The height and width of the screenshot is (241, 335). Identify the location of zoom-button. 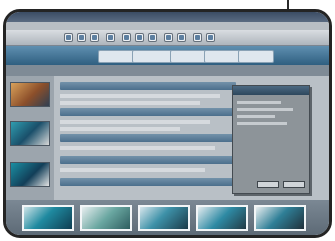
(197, 37).